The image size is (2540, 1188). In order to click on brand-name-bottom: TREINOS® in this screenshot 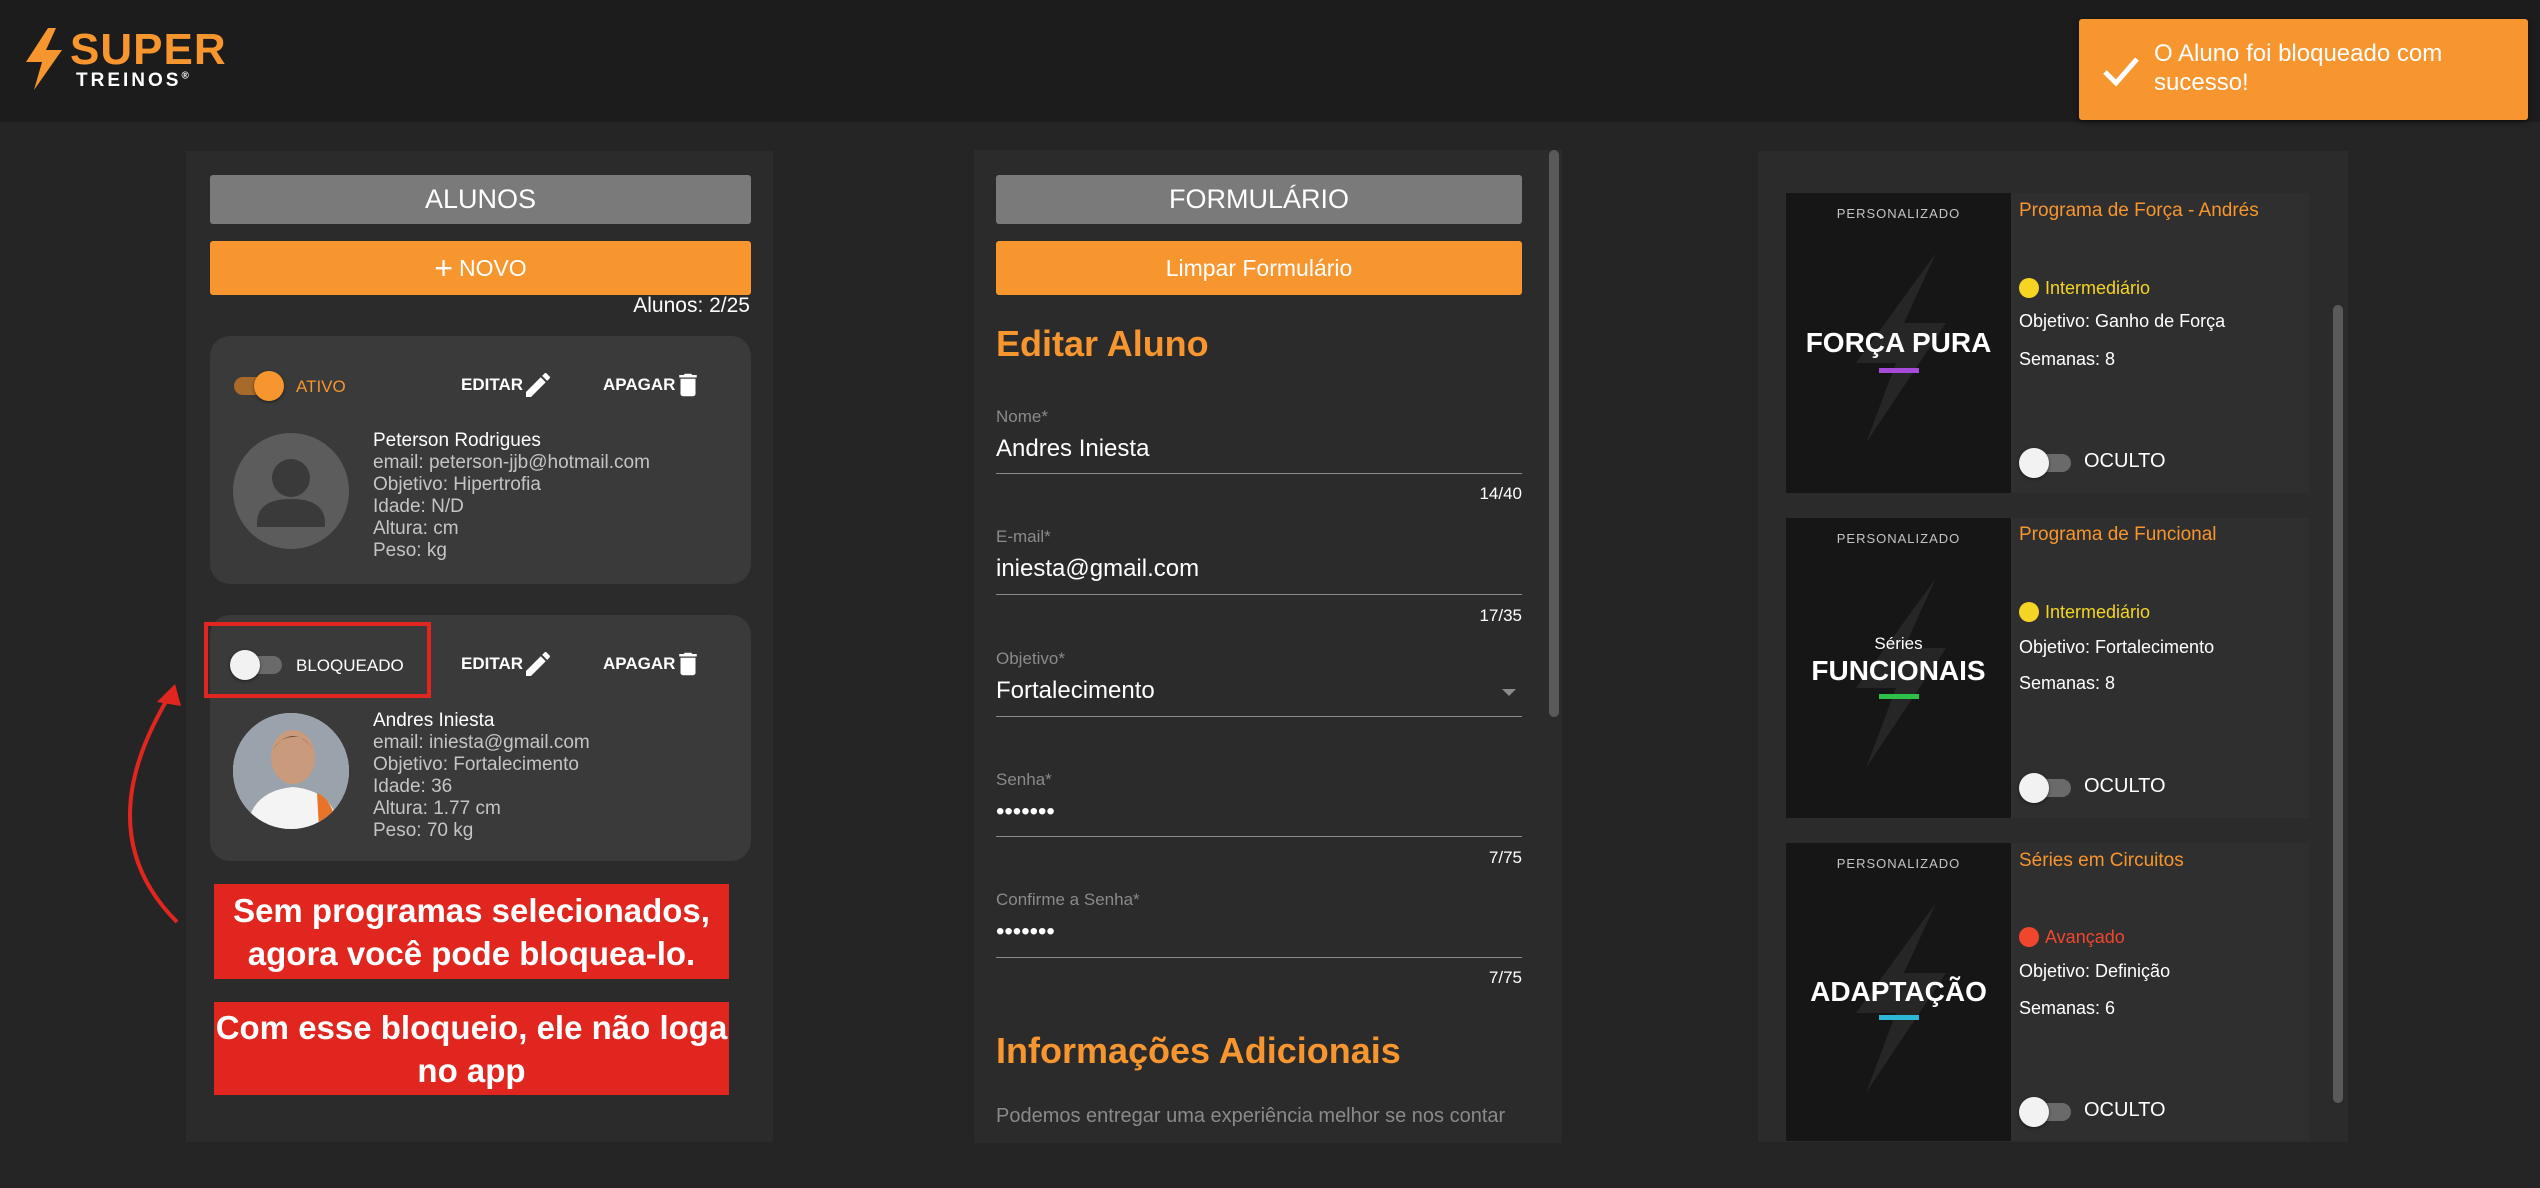, I will do `click(134, 80)`.